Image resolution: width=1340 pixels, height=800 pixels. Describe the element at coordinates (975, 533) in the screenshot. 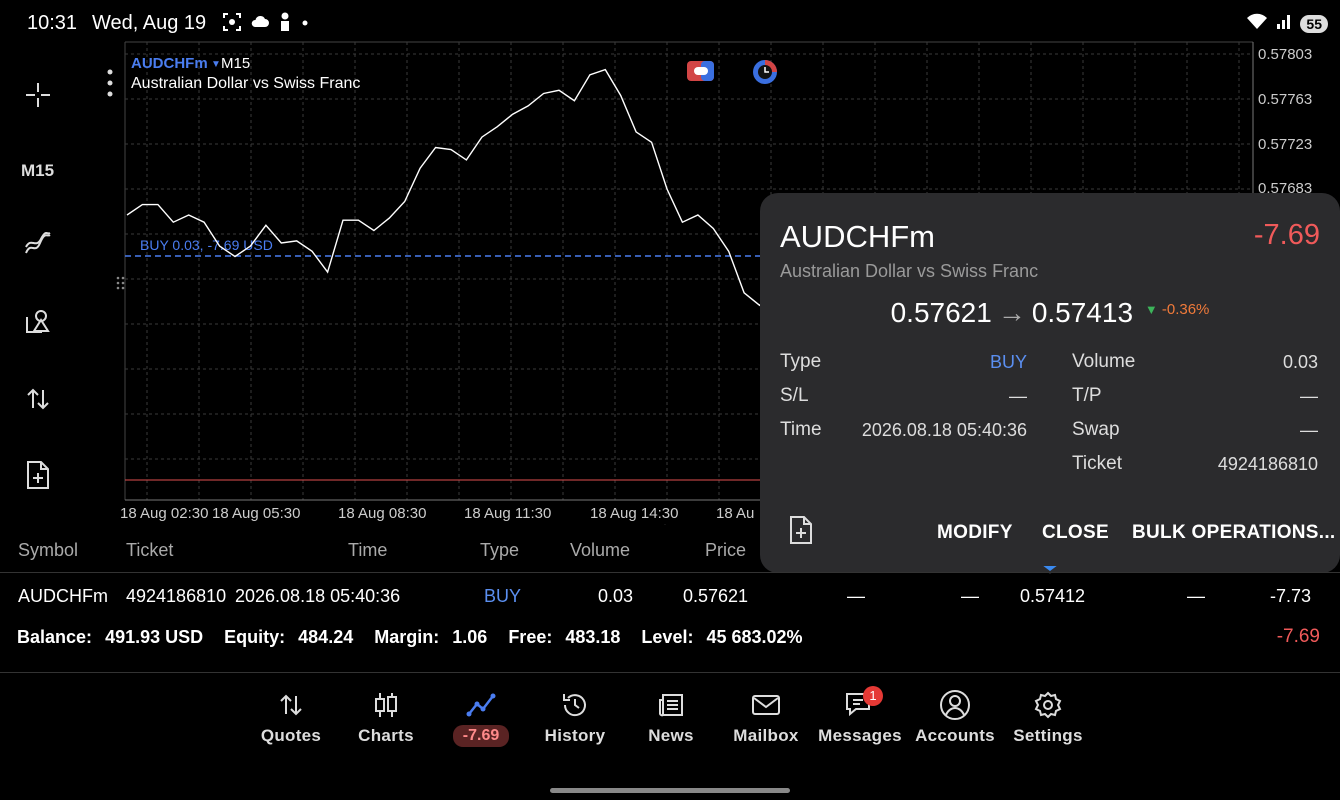

I see `modify-button: MODIFY` at that location.